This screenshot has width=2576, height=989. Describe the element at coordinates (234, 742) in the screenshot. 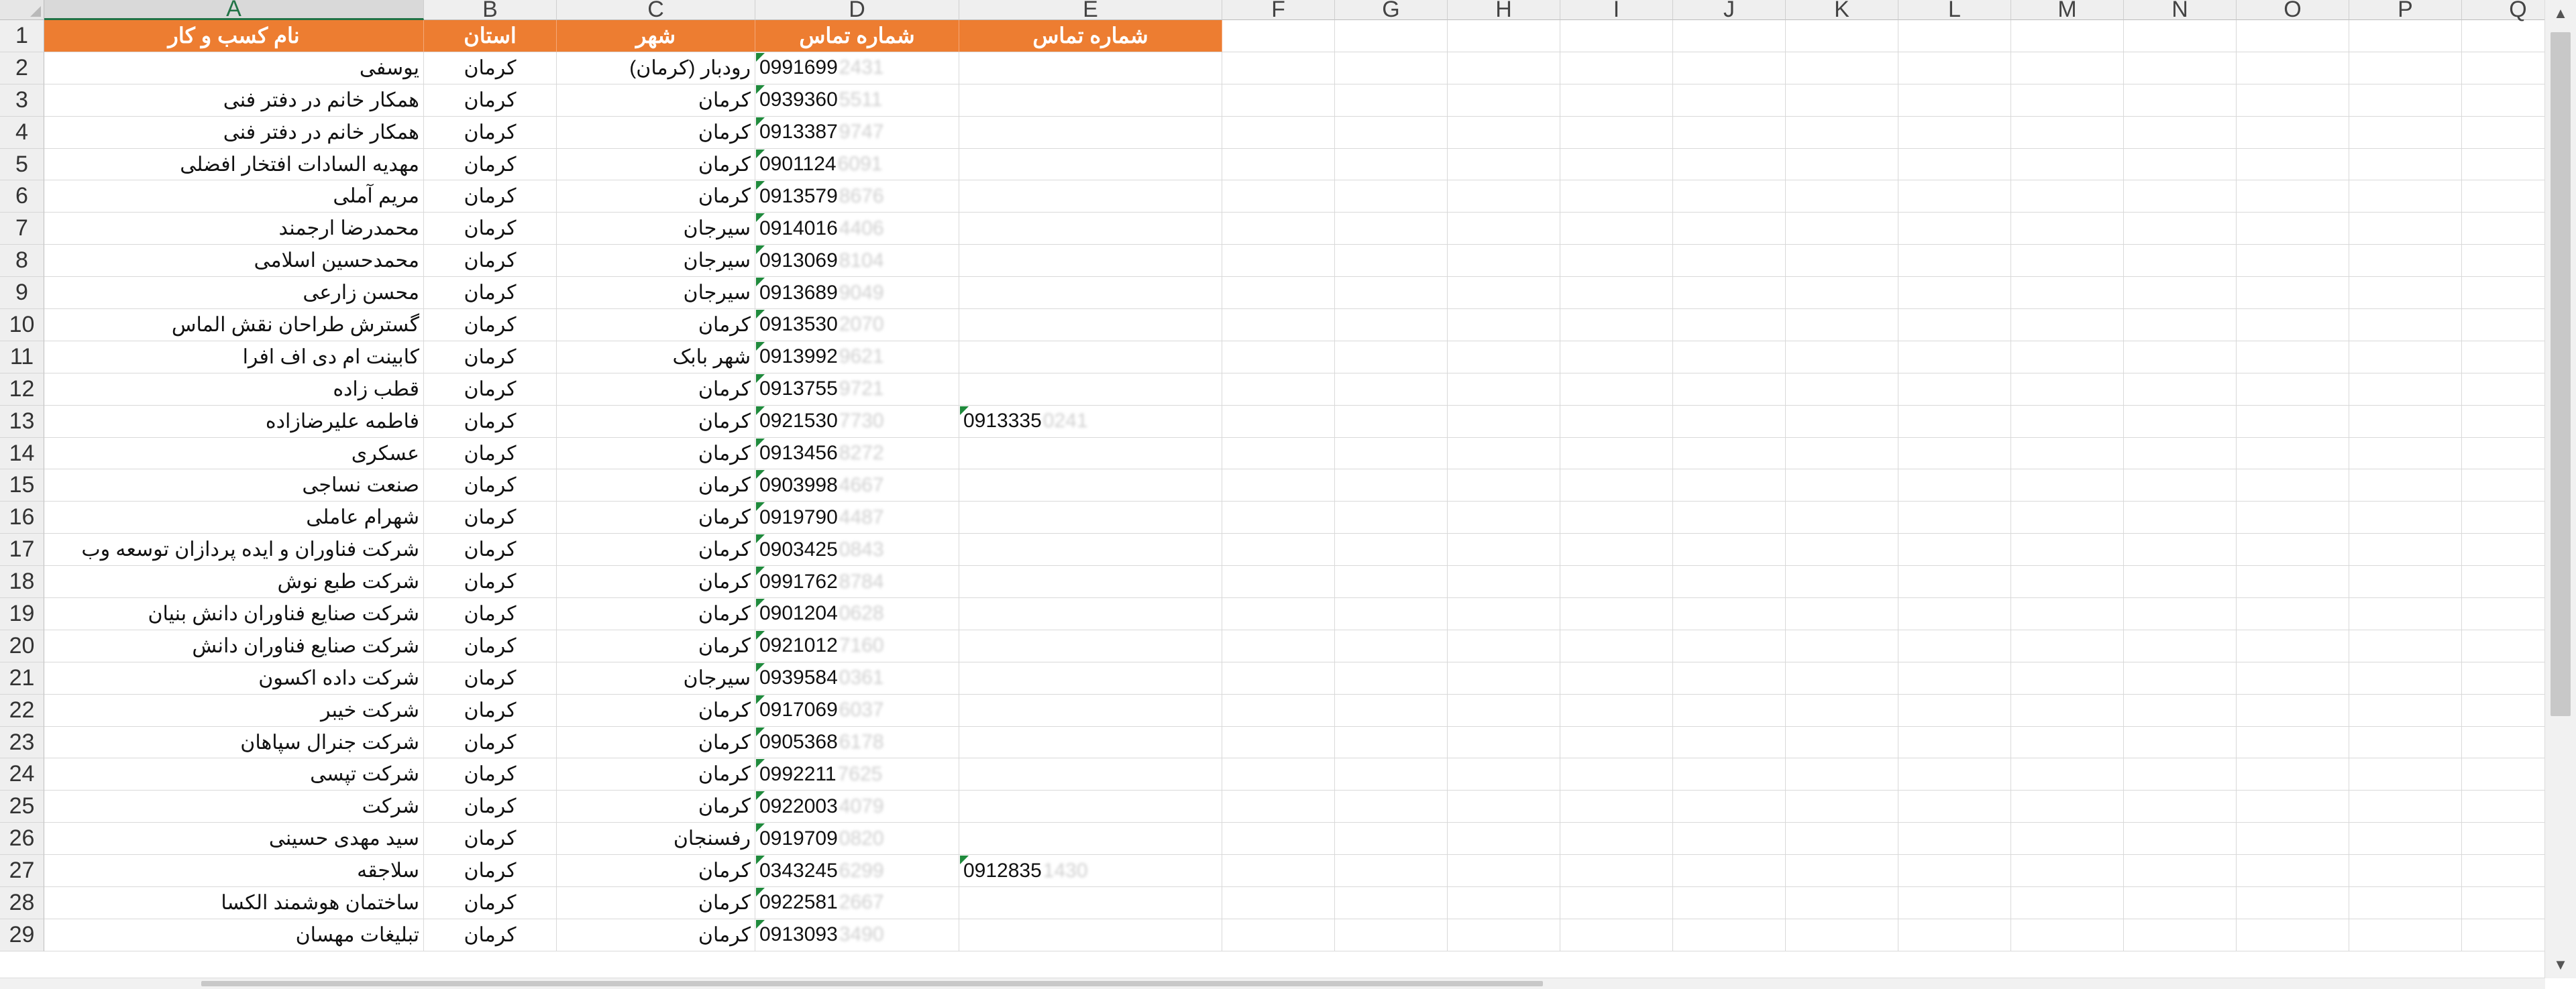

I see `business-name-cell: شرکت جنرال سپاهان` at that location.